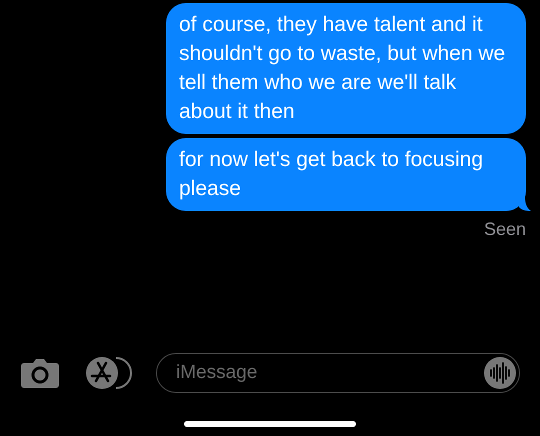  I want to click on audio-waveform-icon, so click(500, 373).